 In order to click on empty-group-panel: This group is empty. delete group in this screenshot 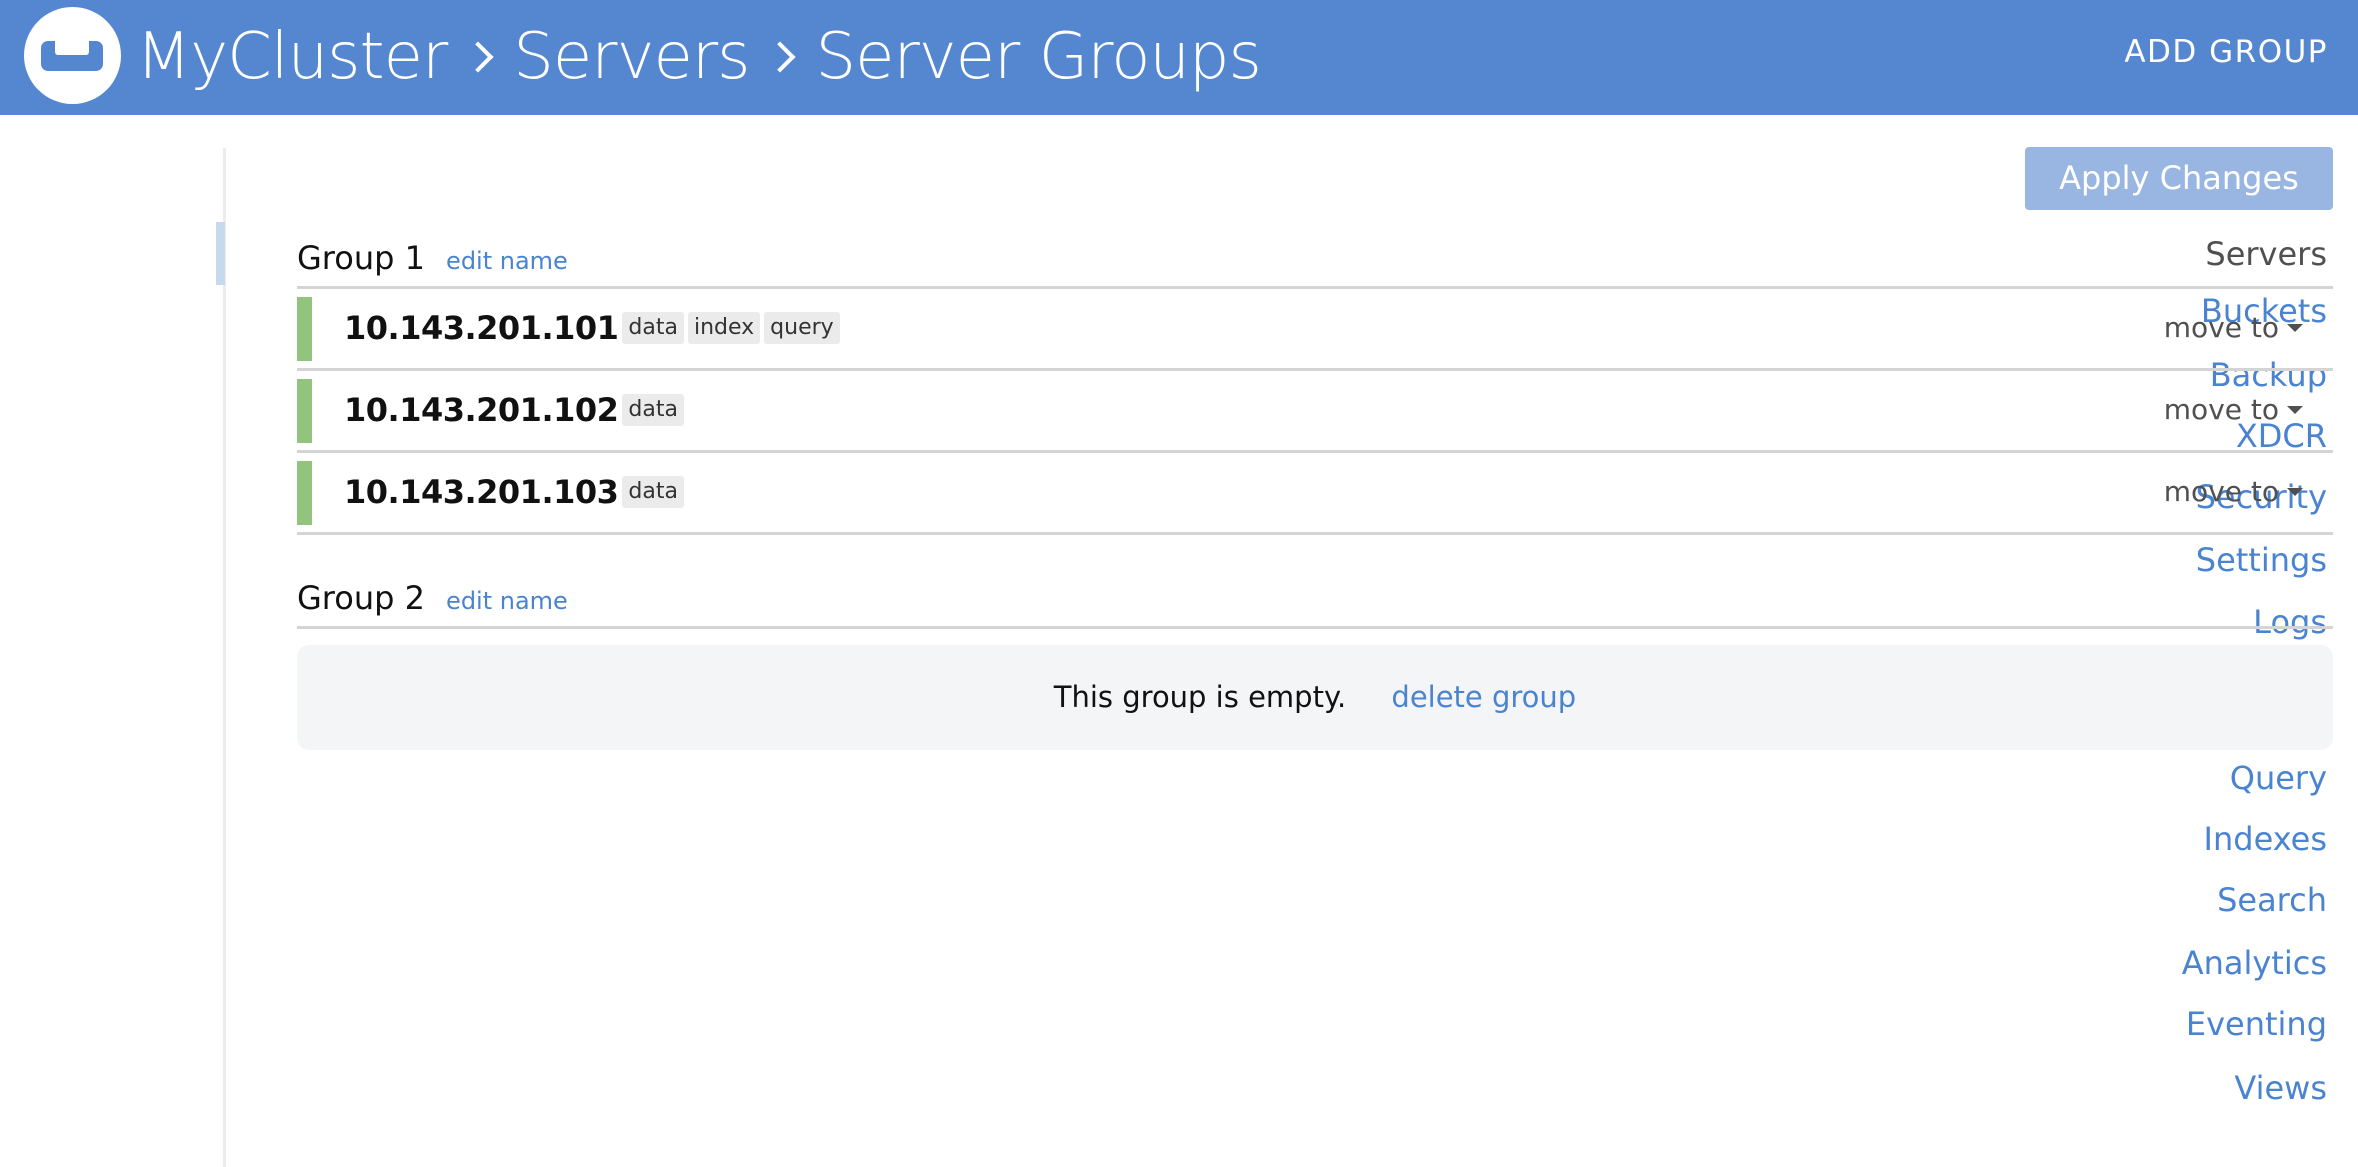, I will do `click(1315, 697)`.